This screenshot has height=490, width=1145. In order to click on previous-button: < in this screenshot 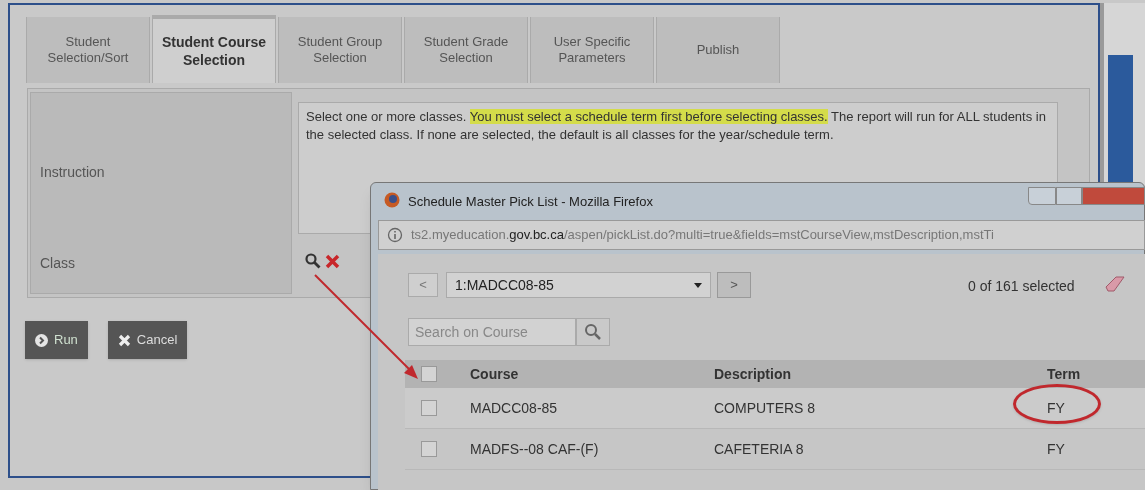, I will do `click(423, 285)`.